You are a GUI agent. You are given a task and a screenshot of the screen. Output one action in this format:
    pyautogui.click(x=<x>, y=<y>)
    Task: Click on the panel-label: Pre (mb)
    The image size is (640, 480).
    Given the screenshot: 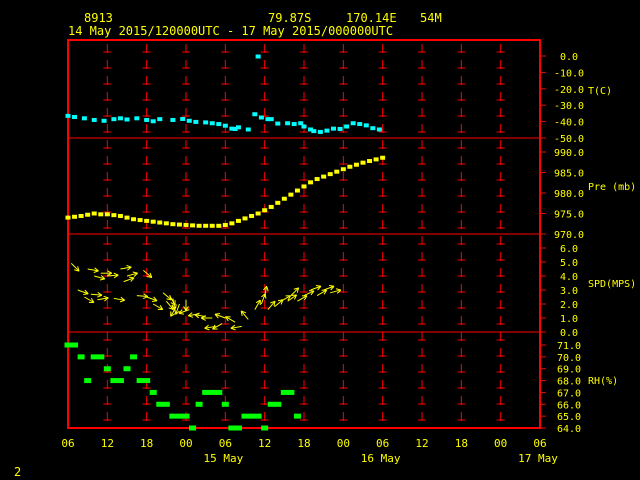 What is the action you would take?
    pyautogui.click(x=612, y=187)
    